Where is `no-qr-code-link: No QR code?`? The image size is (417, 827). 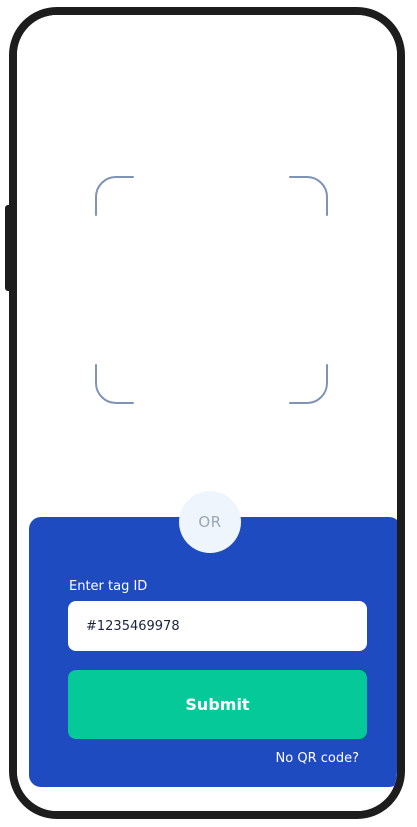
no-qr-code-link: No QR code? is located at coordinates (317, 758).